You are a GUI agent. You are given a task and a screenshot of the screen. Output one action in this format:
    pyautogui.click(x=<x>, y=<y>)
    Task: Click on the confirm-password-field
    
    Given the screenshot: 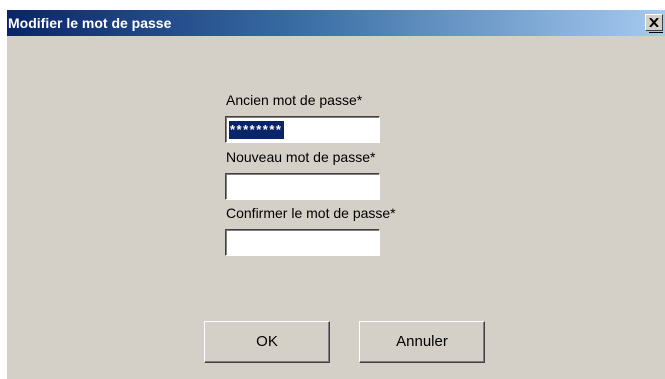 What is the action you would take?
    pyautogui.click(x=302, y=242)
    